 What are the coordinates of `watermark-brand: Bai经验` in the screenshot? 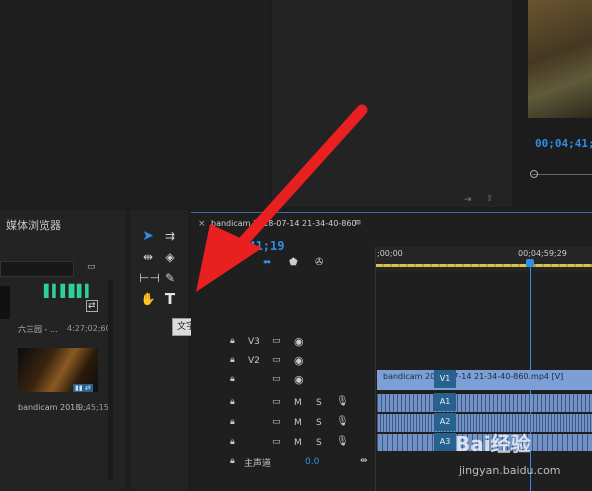 It's located at (493, 444).